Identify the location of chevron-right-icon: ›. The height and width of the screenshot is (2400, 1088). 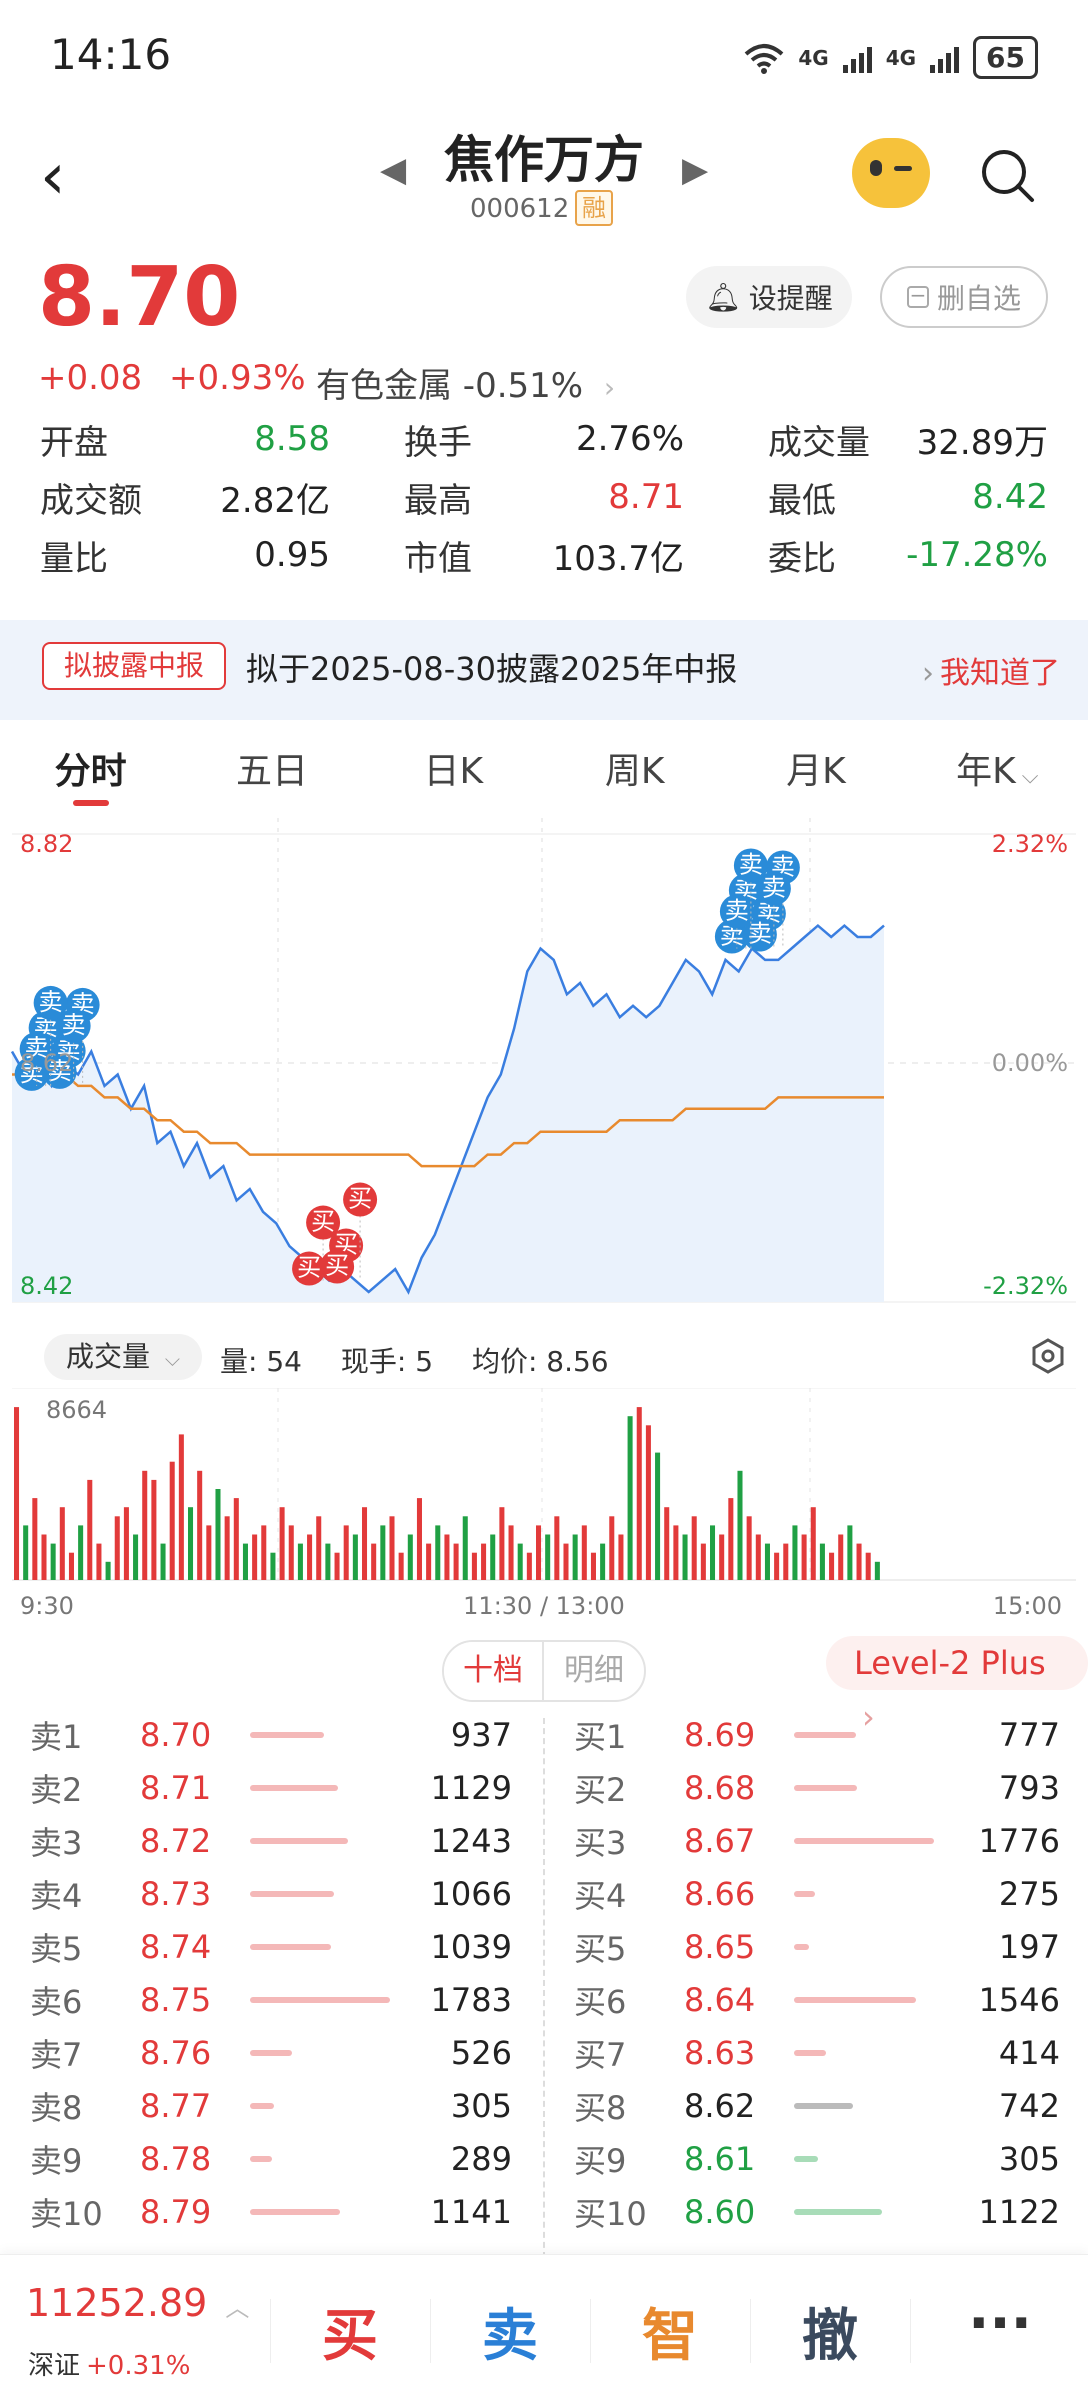
(609, 387).